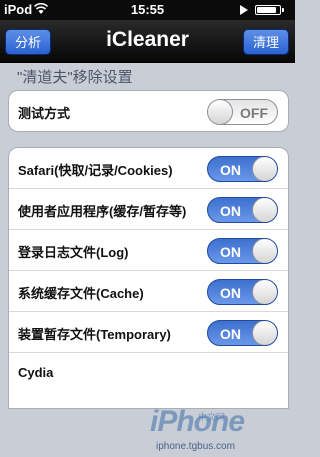  What do you see at coordinates (148, 291) in the screenshot?
I see `setting-row-system-cache: 系统缓存文件(Cache) ON` at bounding box center [148, 291].